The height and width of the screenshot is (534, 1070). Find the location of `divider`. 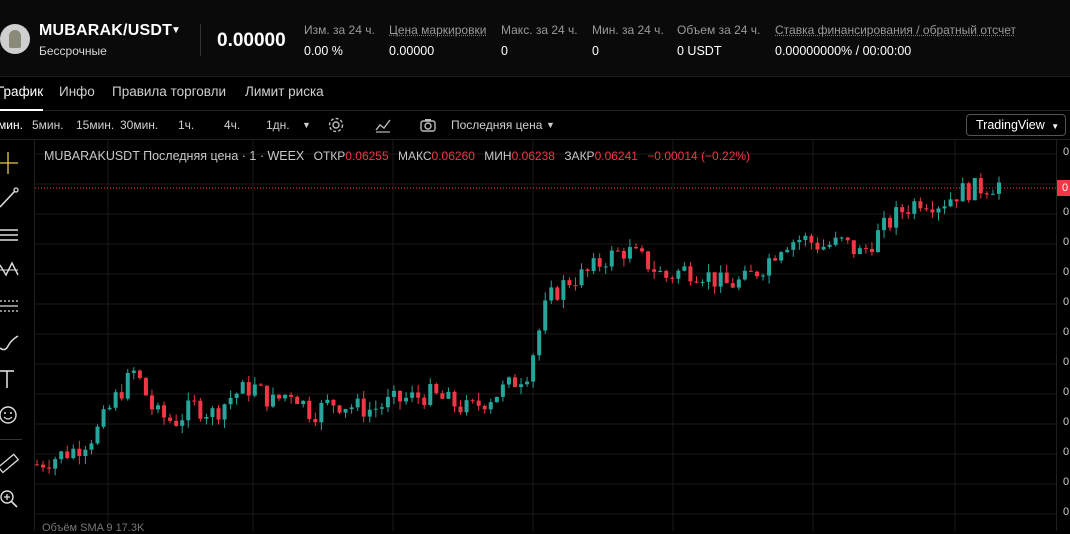

divider is located at coordinates (200, 40).